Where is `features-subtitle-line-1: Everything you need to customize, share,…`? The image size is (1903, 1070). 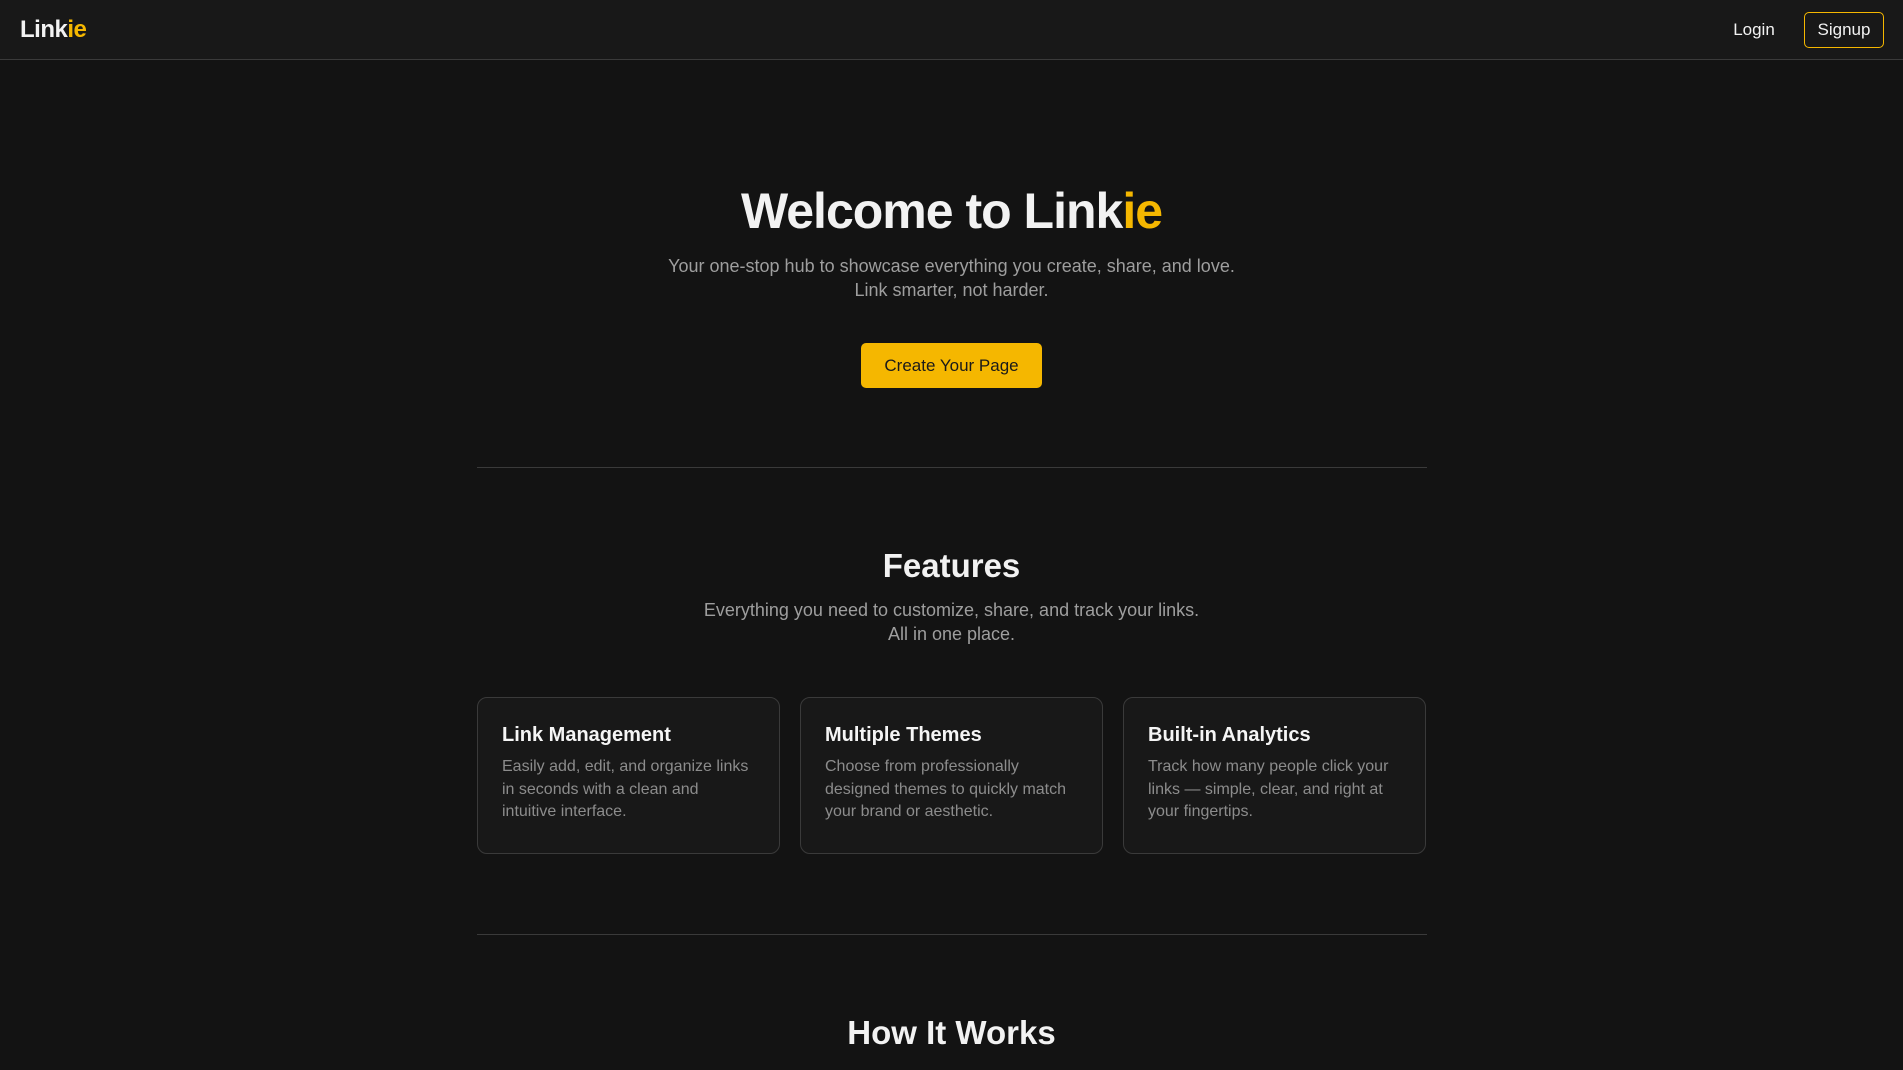
features-subtitle-line-1: Everything you need to customize, share,… is located at coordinates (951, 610).